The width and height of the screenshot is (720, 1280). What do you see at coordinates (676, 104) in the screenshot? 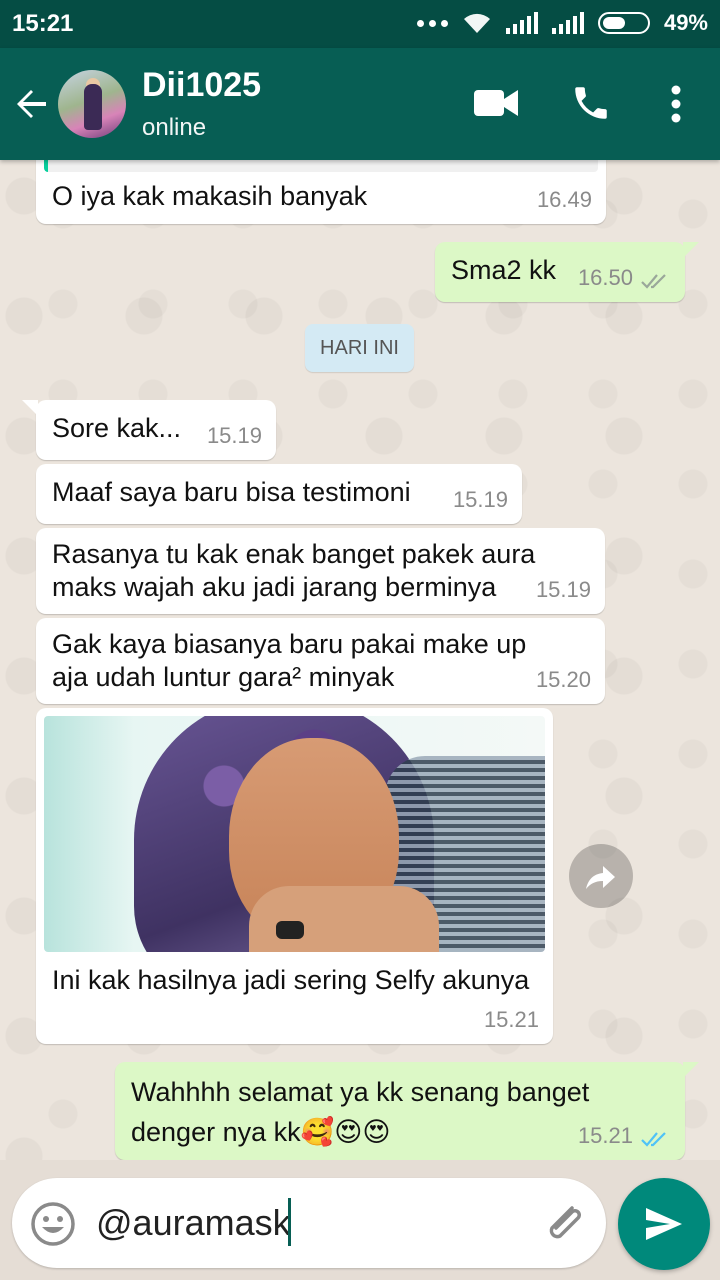
I see `overflow-menu-icon` at bounding box center [676, 104].